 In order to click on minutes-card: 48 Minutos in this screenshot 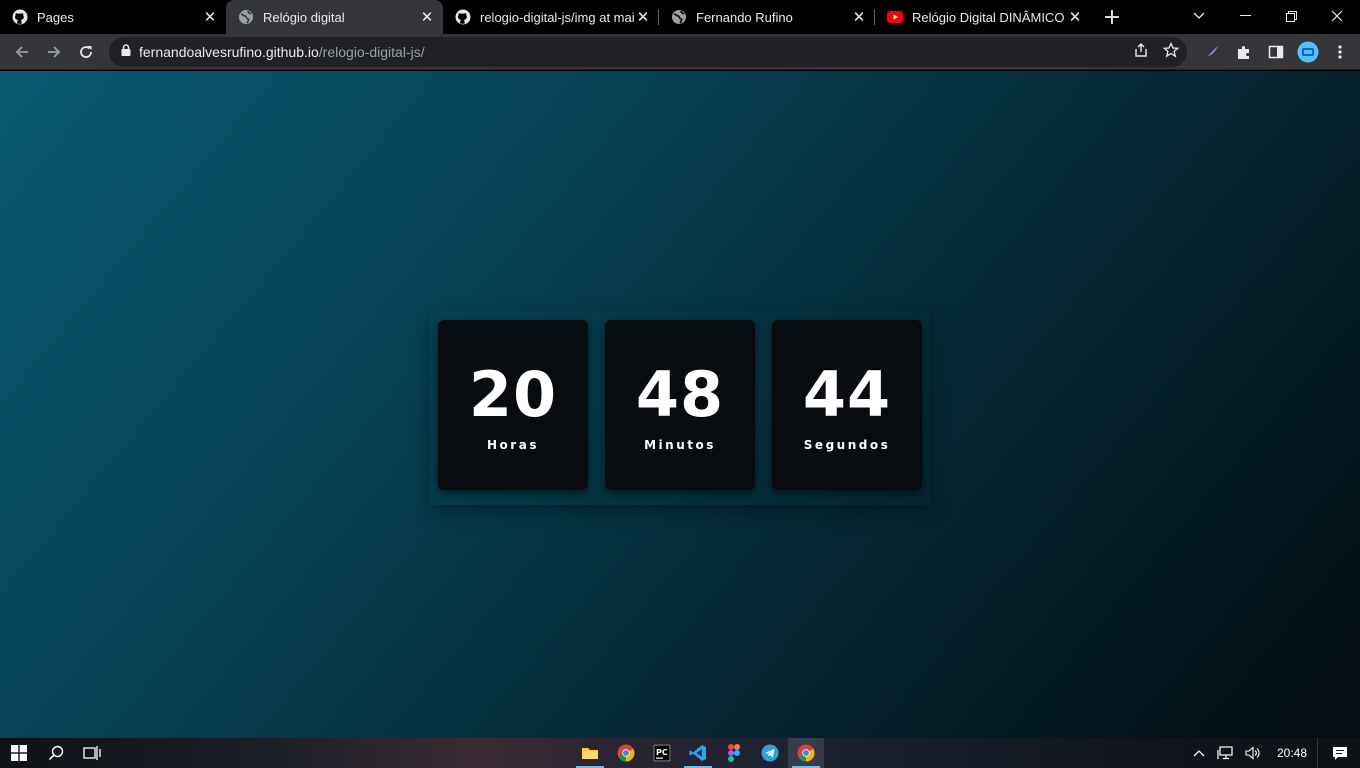, I will do `click(680, 405)`.